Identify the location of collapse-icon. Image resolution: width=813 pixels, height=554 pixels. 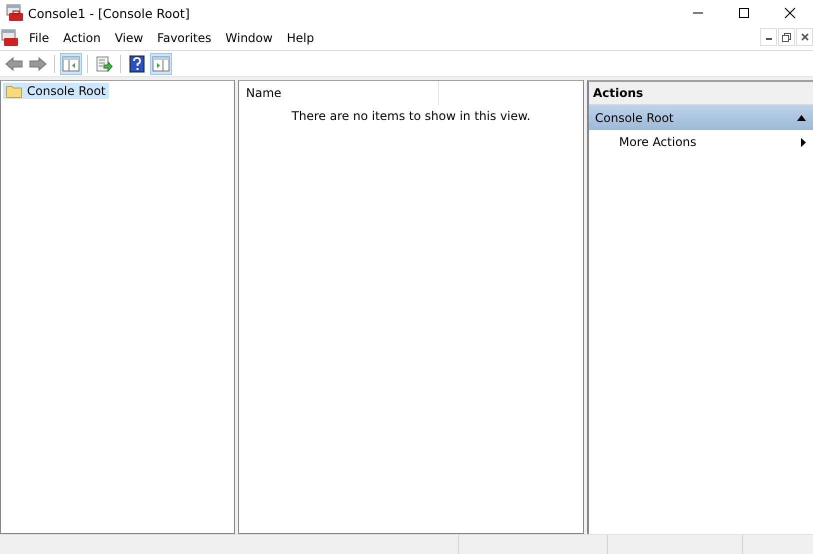
(801, 117).